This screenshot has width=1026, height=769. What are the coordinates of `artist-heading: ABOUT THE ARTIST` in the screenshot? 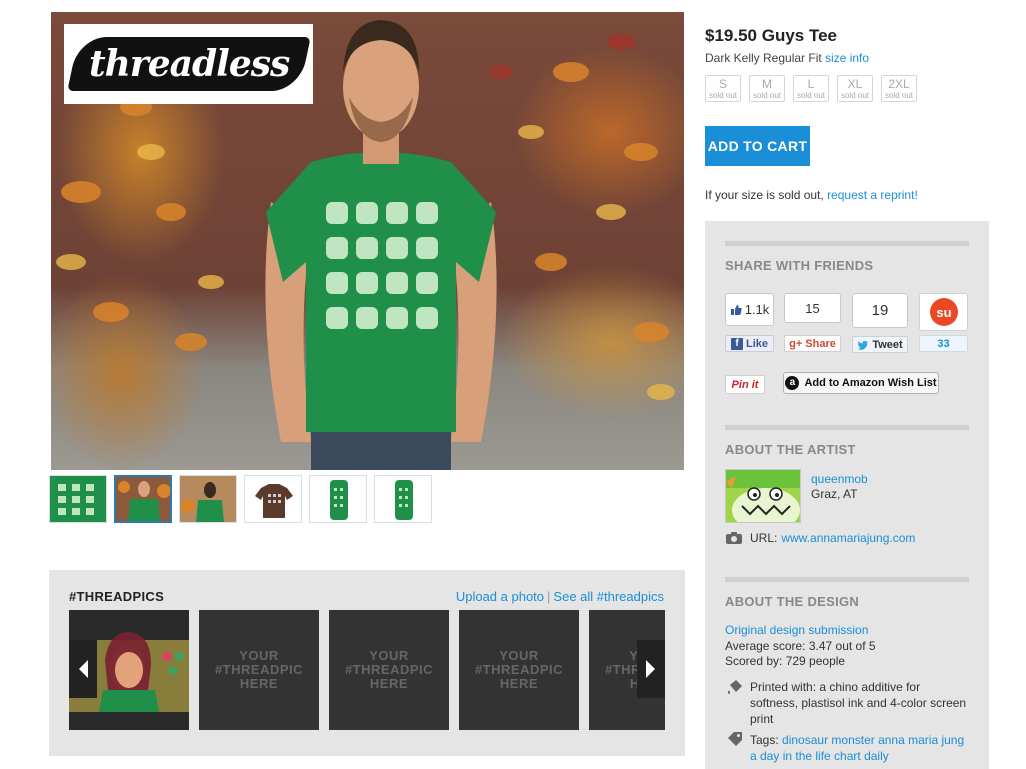 It's located at (790, 449).